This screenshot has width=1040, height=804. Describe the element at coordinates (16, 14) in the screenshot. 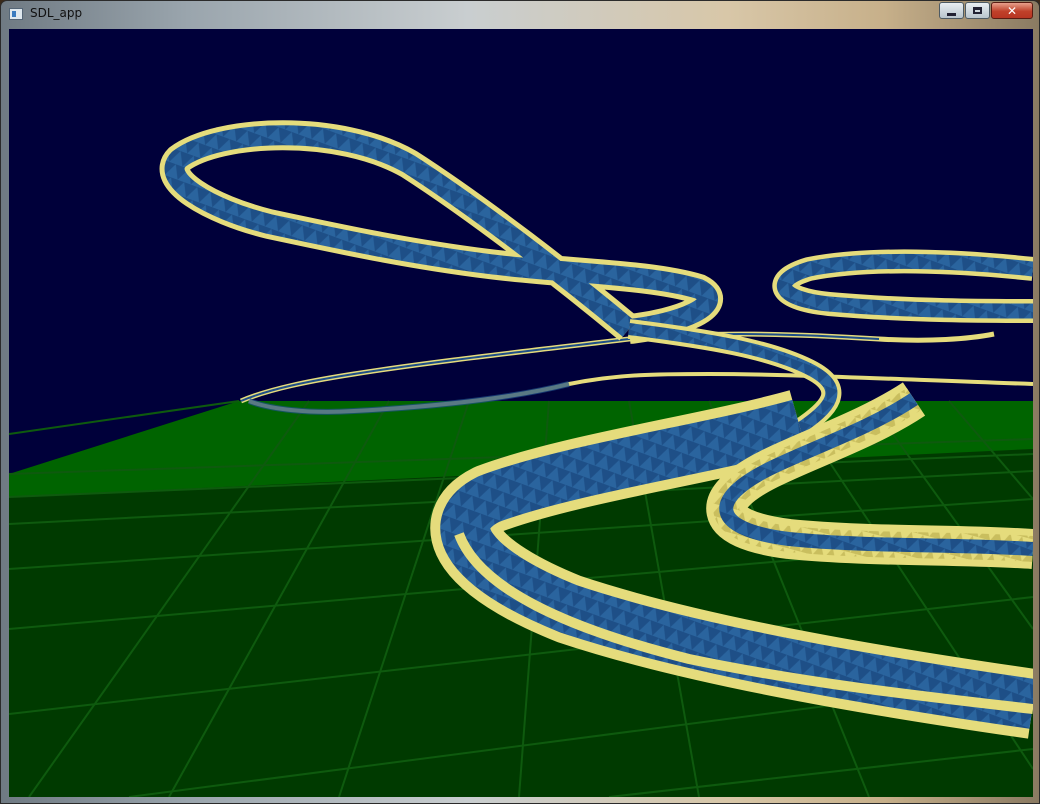

I see `app-icon` at that location.